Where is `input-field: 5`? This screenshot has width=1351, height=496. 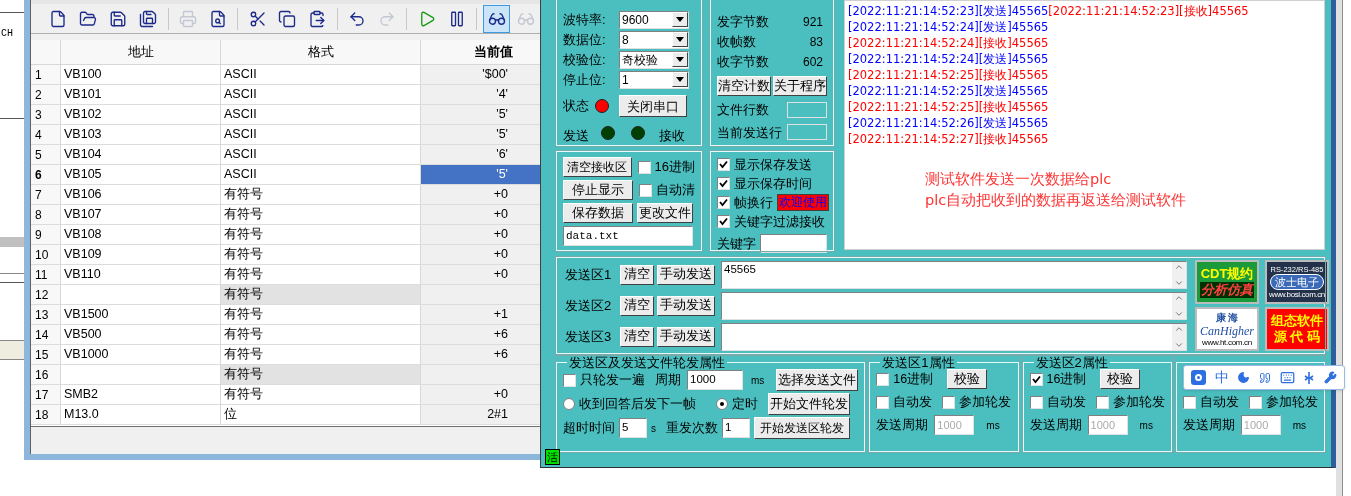
input-field: 5 is located at coordinates (633, 428).